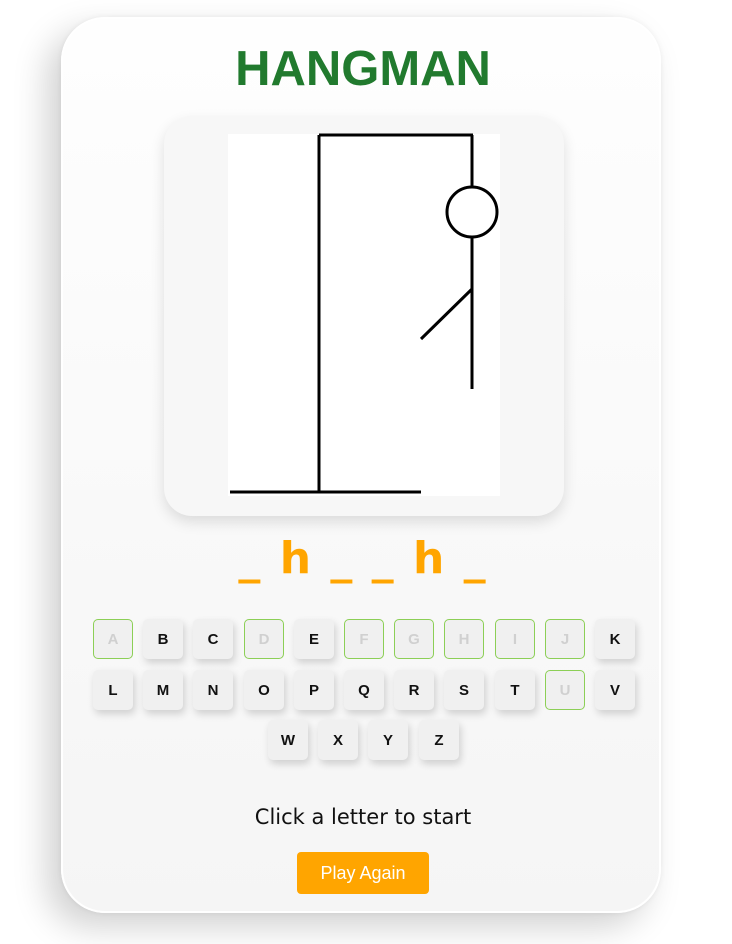 The image size is (732, 944). Describe the element at coordinates (363, 69) in the screenshot. I see `game-title: HANGMAN` at that location.